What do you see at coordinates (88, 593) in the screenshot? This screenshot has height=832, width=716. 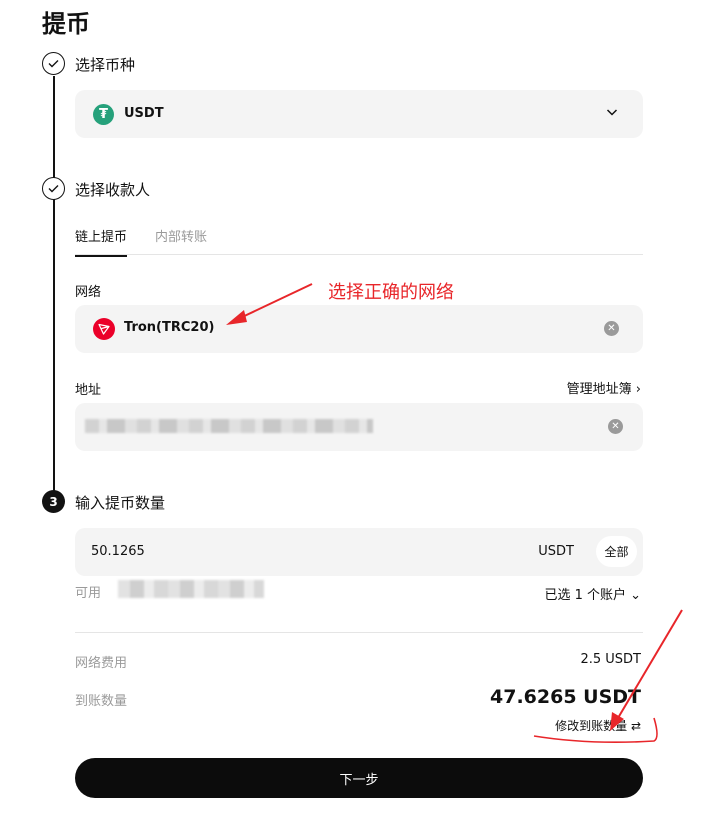 I see `available-label: 可用` at bounding box center [88, 593].